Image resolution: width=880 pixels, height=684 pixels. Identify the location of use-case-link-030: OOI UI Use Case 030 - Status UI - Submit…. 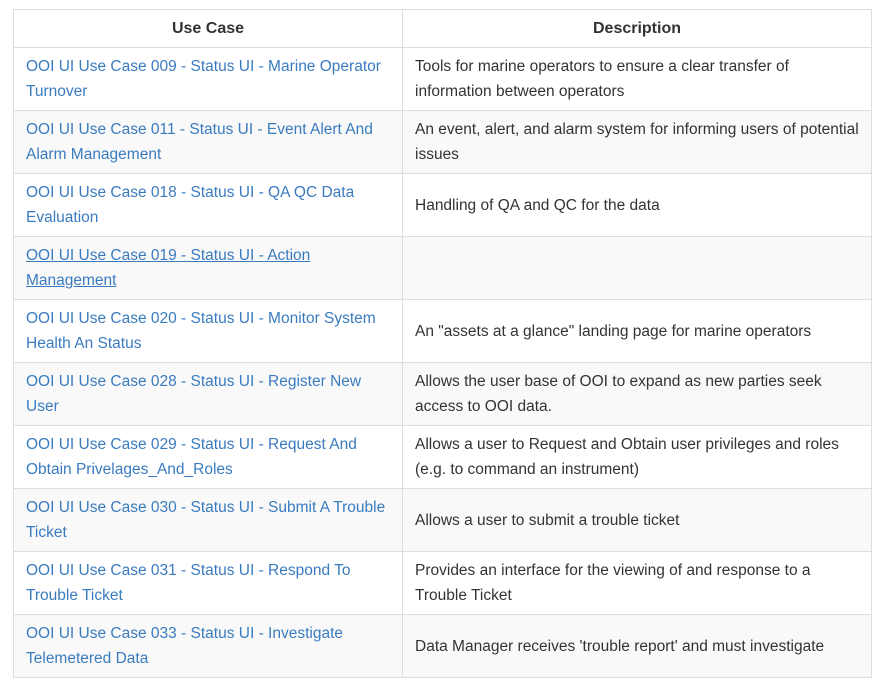
(205, 520).